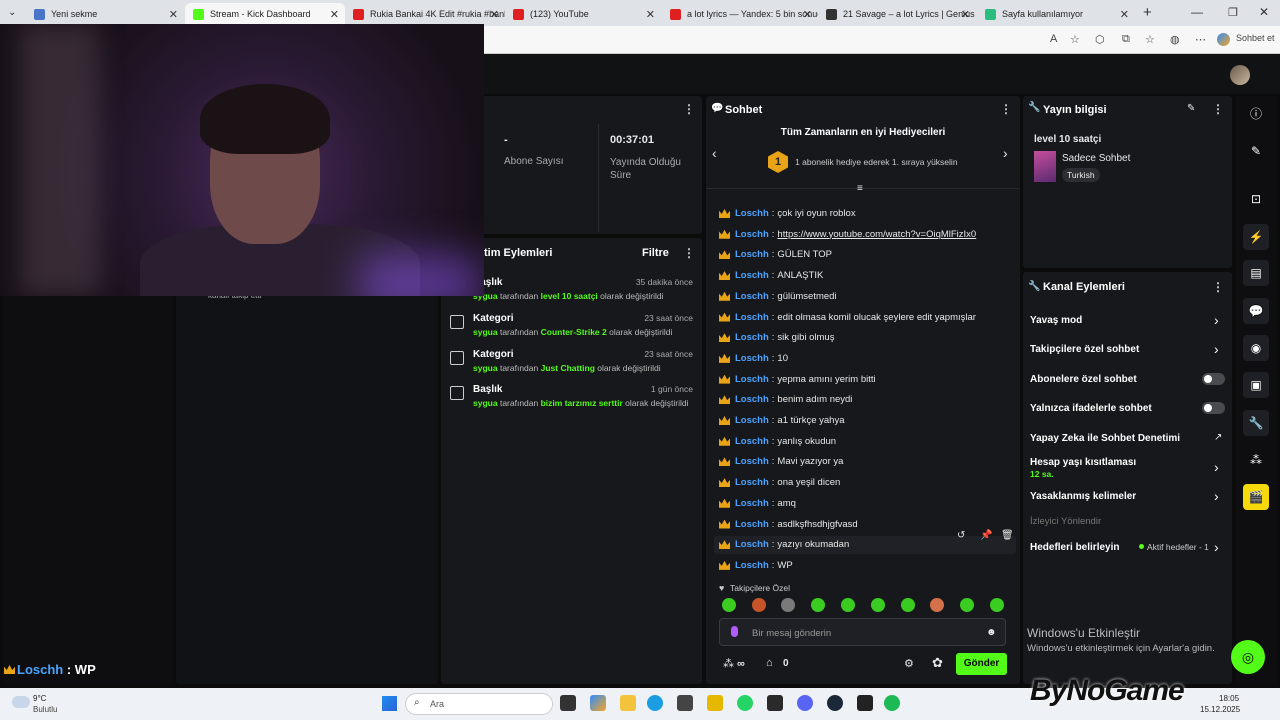 The image size is (1280, 720). Describe the element at coordinates (1074, 547) in the screenshot. I see `goals-item: Hedefleri belirleyin` at that location.